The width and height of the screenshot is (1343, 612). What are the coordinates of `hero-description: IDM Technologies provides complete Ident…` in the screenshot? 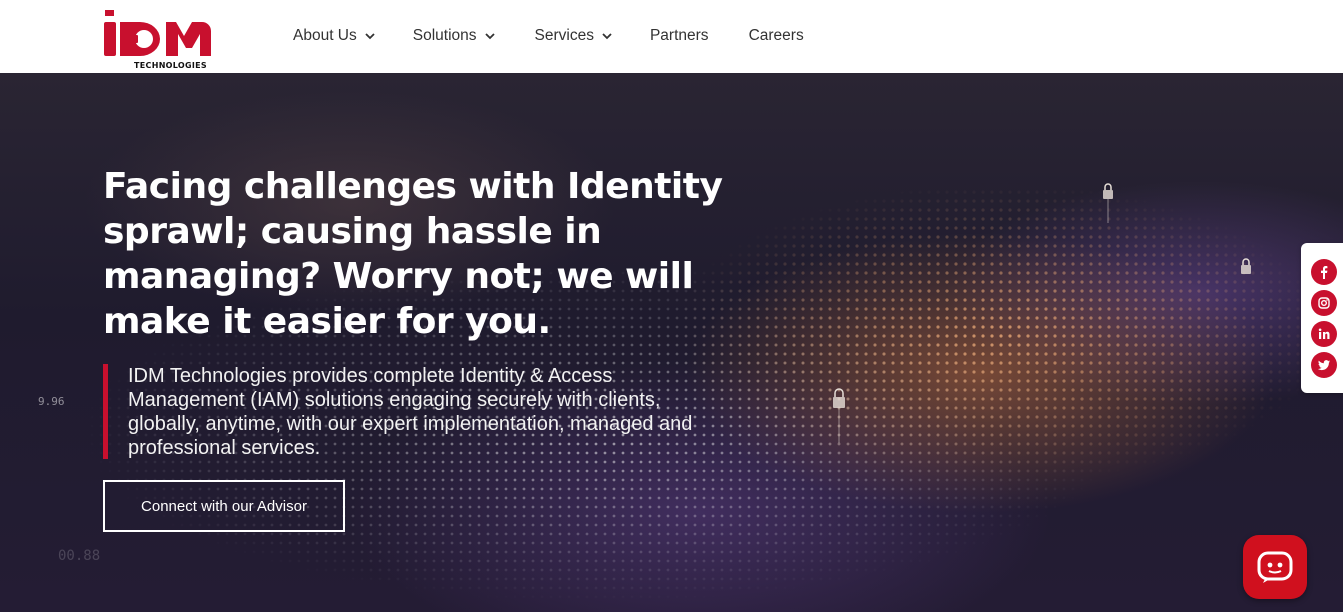 It's located at (410, 412).